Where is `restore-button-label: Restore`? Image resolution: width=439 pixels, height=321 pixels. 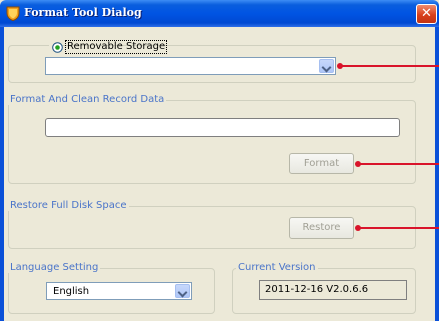
restore-button-label: Restore is located at coordinates (321, 227).